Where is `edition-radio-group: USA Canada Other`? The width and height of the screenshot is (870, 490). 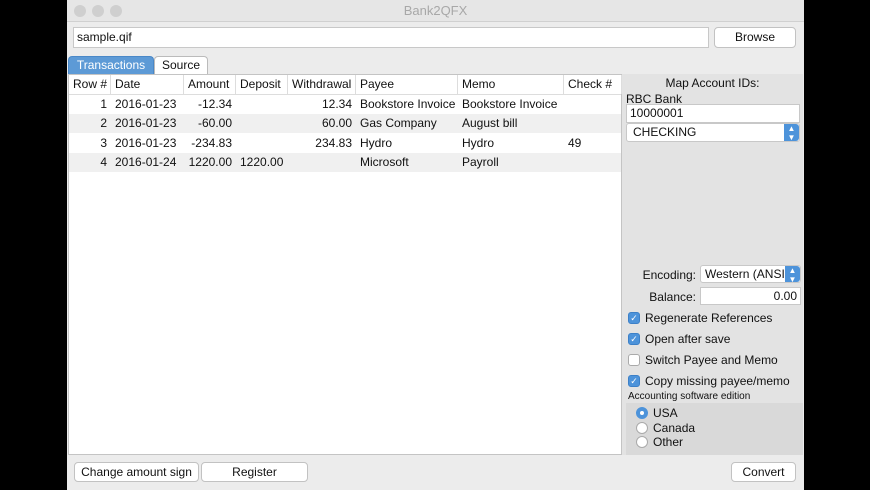
edition-radio-group: USA Canada Other is located at coordinates (714, 429).